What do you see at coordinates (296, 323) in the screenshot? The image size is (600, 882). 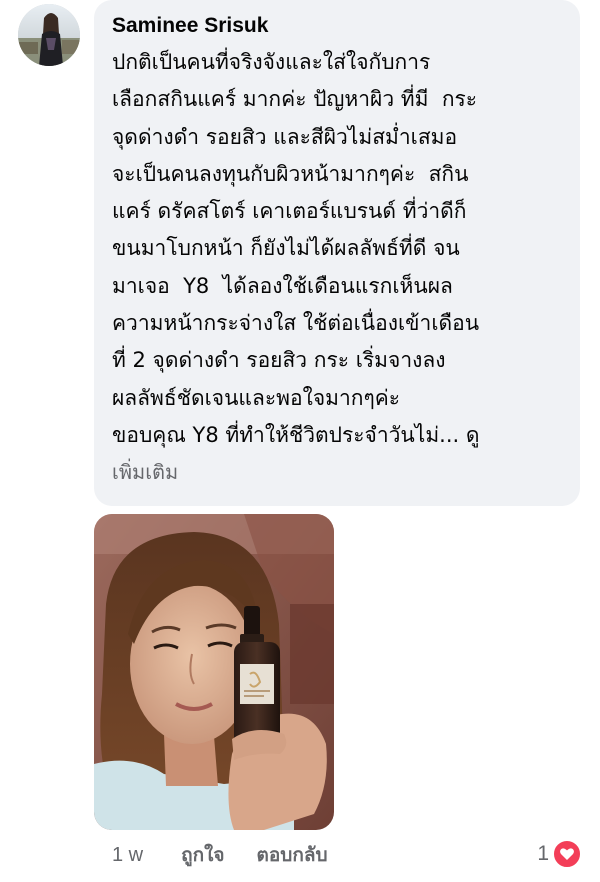 I see `comment-line: ความหน้ากระจ่างใส ใช้ต่อเนื่องเข้าเดือน` at bounding box center [296, 323].